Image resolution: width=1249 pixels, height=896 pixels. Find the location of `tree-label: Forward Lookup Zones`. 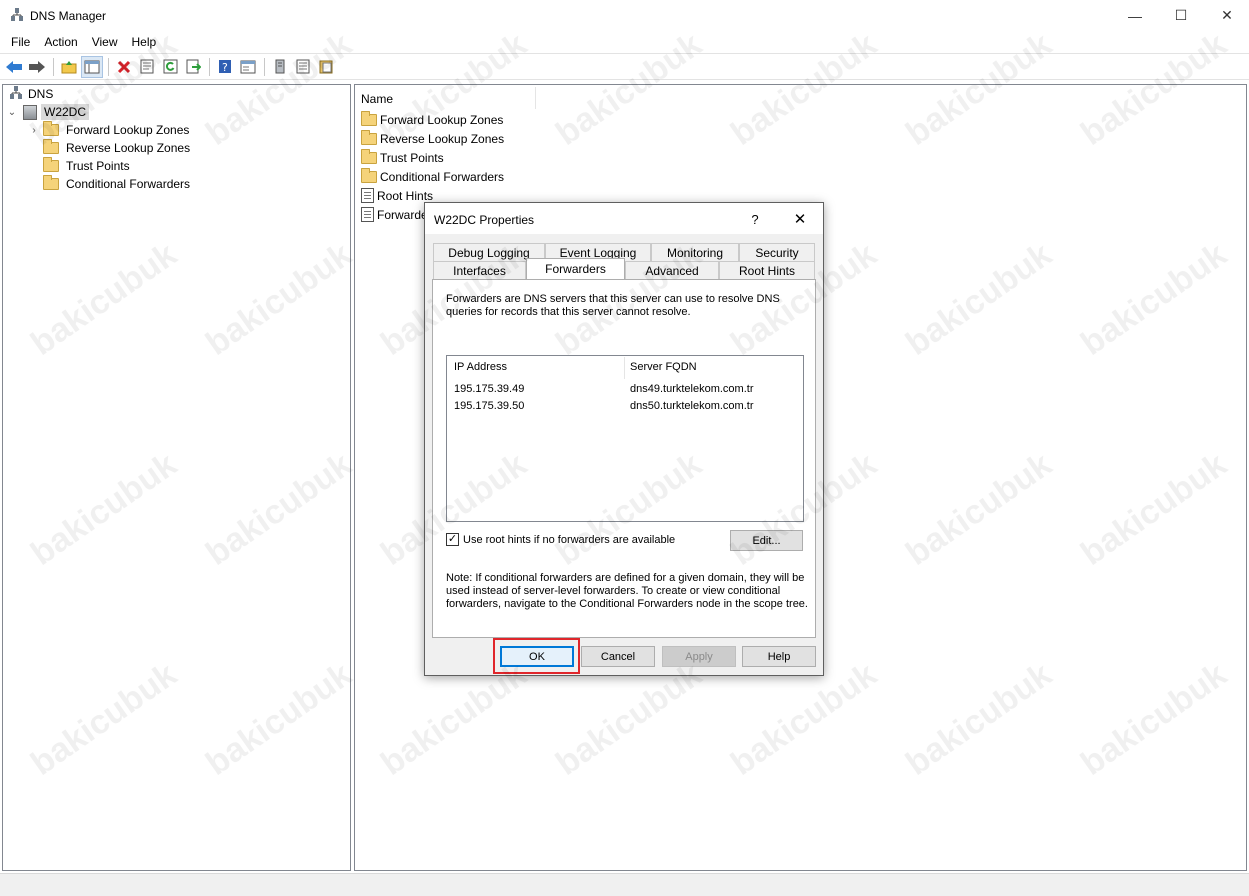

tree-label: Forward Lookup Zones is located at coordinates (128, 130).